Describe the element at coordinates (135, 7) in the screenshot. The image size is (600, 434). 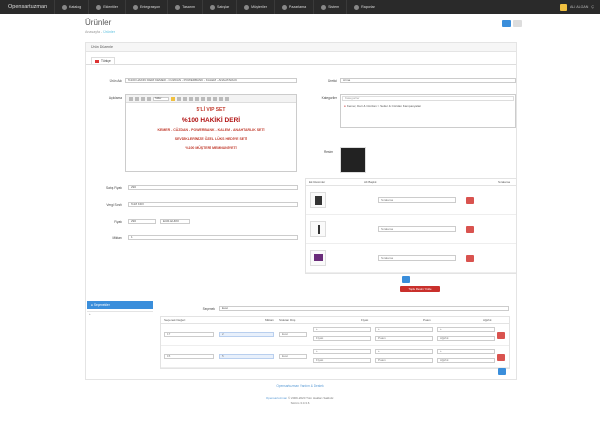
I see `plug-icon` at that location.